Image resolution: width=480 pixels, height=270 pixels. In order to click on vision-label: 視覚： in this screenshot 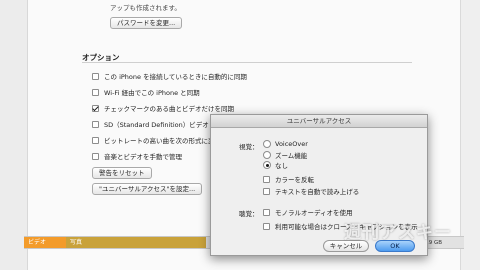, I will do `click(249, 147)`.